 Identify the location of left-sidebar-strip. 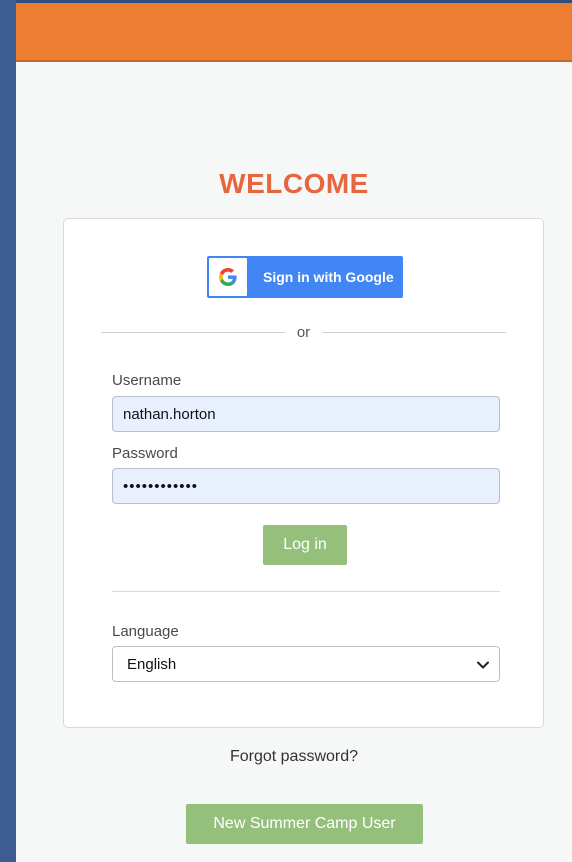
(8, 431).